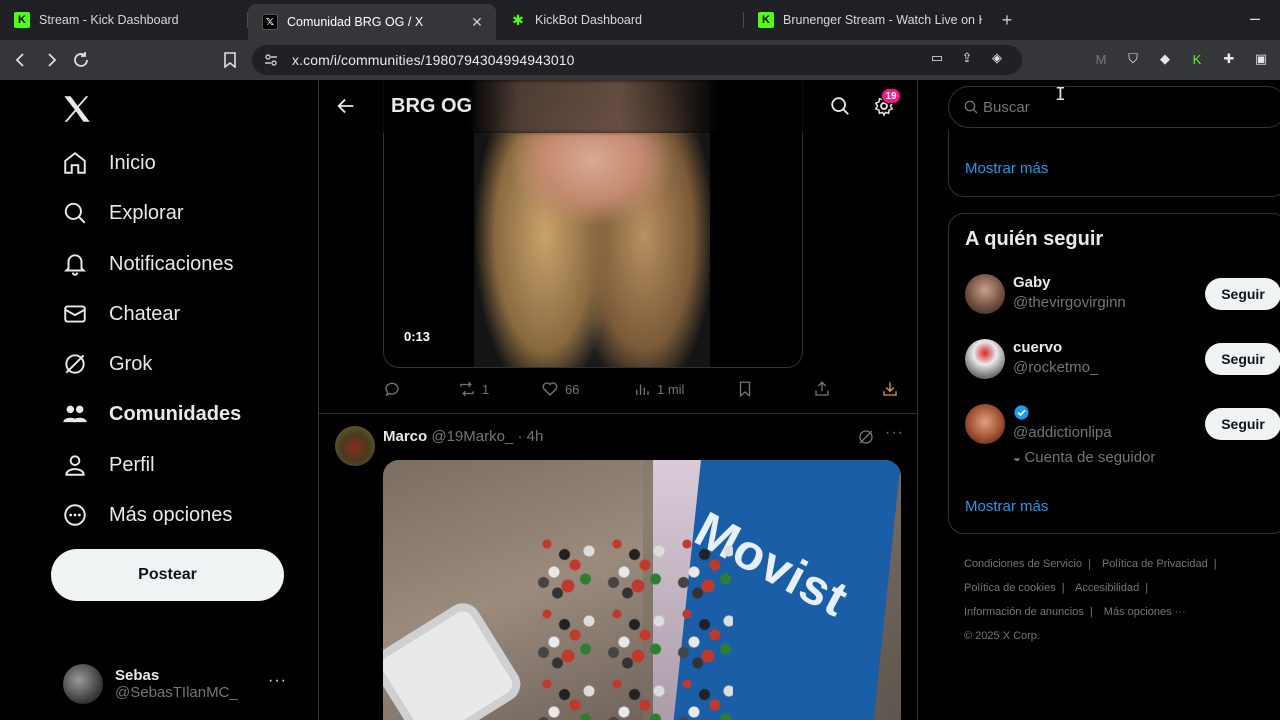 This screenshot has height=720, width=1280. Describe the element at coordinates (372, 22) in the screenshot. I see `tab-x-community: 𝕏 Comunidad BRG OG / X ✕` at that location.